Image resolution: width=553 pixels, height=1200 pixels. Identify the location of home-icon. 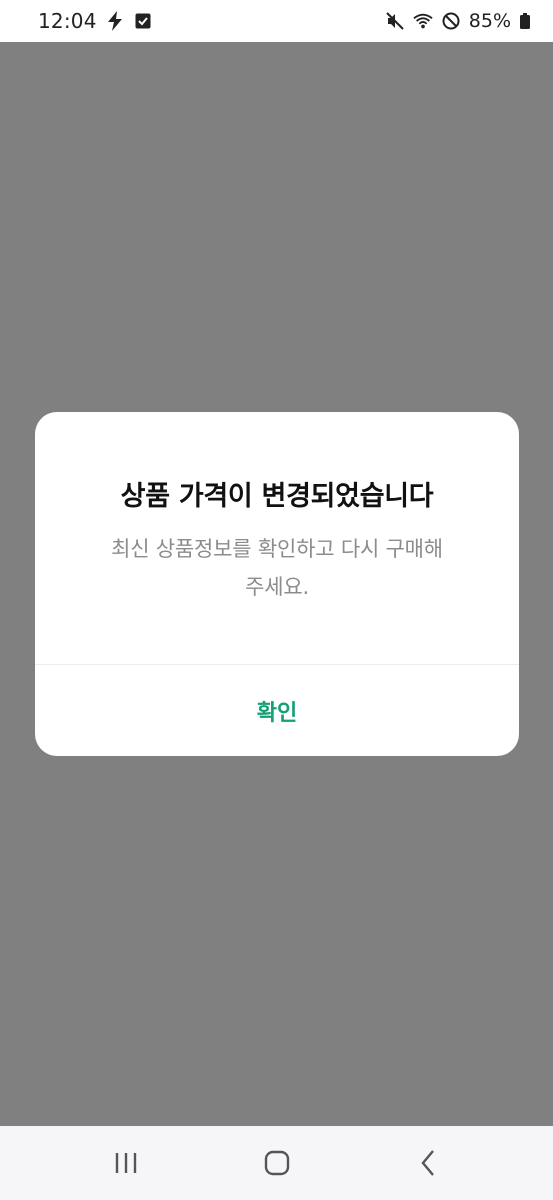
(276, 1163).